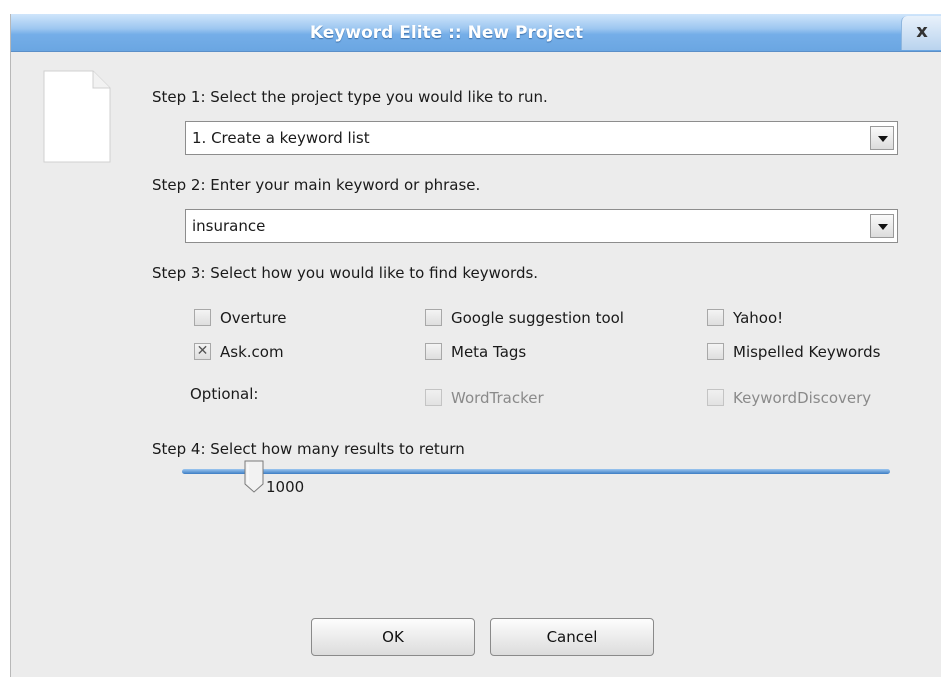 Image resolution: width=941 pixels, height=677 pixels. Describe the element at coordinates (253, 318) in the screenshot. I see `checkbox-label: Overture` at that location.